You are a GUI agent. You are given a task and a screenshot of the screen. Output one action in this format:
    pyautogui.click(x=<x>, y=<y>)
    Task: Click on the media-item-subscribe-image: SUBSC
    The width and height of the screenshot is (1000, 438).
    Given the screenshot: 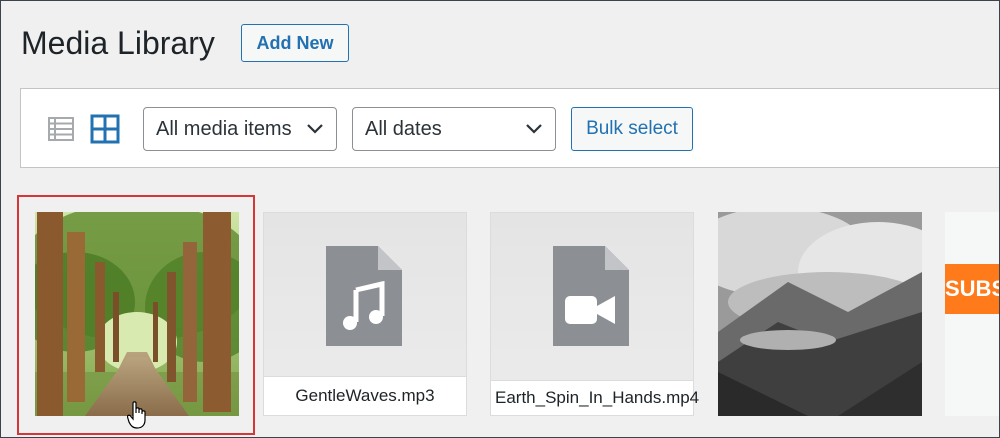 What is the action you would take?
    pyautogui.click(x=972, y=314)
    